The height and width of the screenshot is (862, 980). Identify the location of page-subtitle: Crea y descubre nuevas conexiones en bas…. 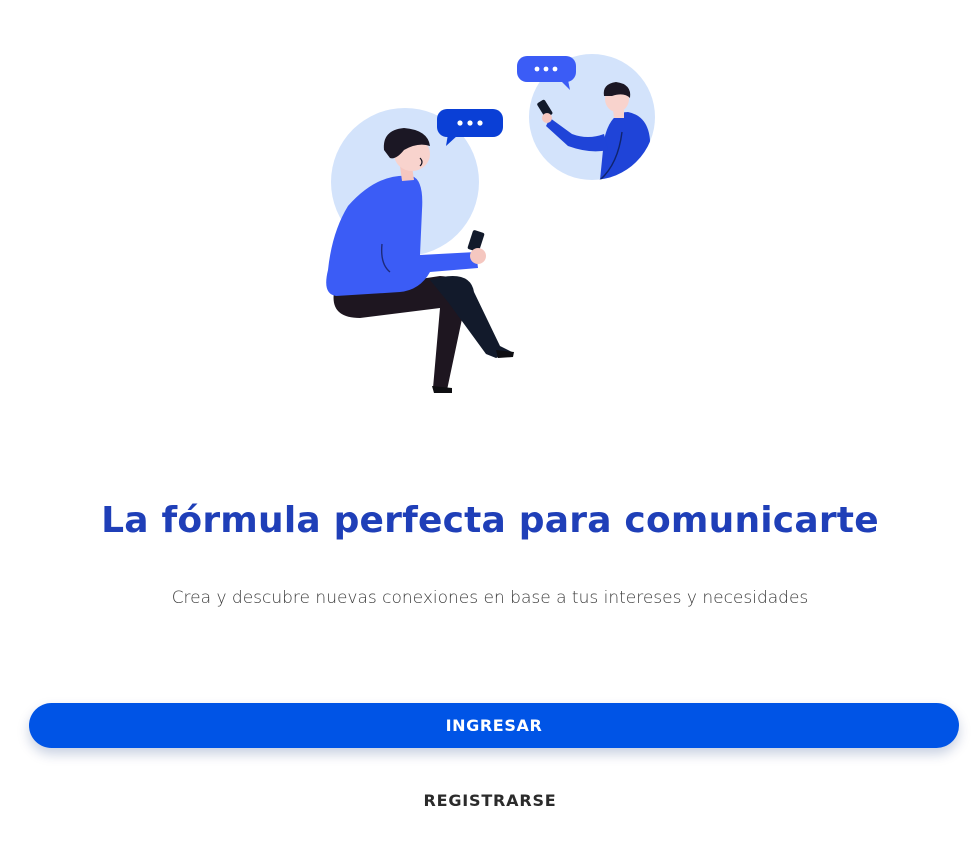
(490, 598).